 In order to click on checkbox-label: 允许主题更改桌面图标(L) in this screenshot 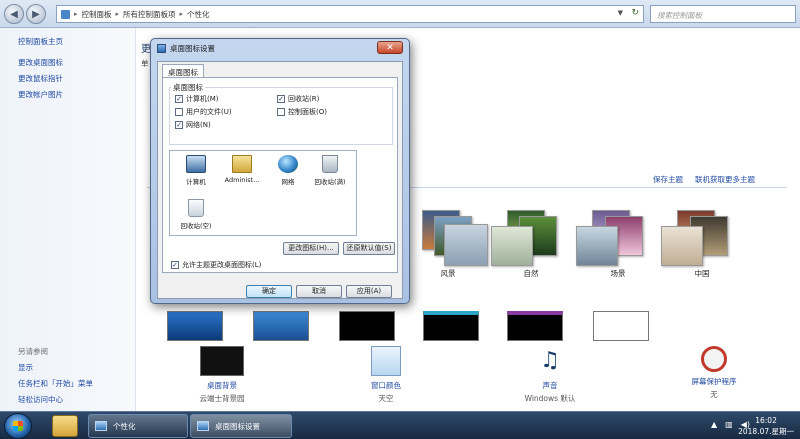, I will do `click(222, 265)`.